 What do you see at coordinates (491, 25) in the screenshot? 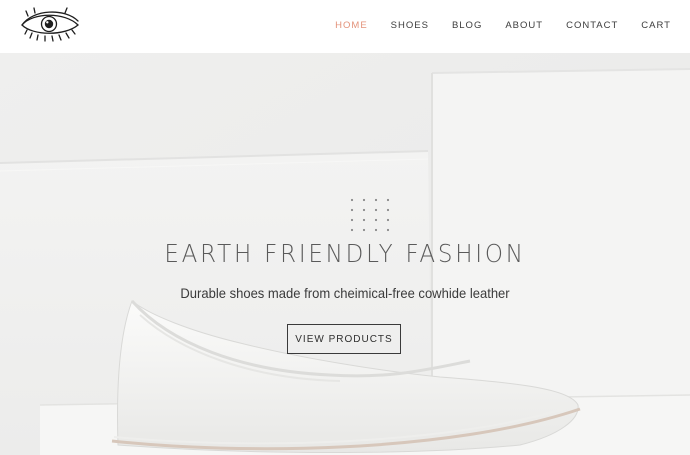
I see `main-nav: HOME SHOES BLOG ABOUT CONTACT CART` at bounding box center [491, 25].